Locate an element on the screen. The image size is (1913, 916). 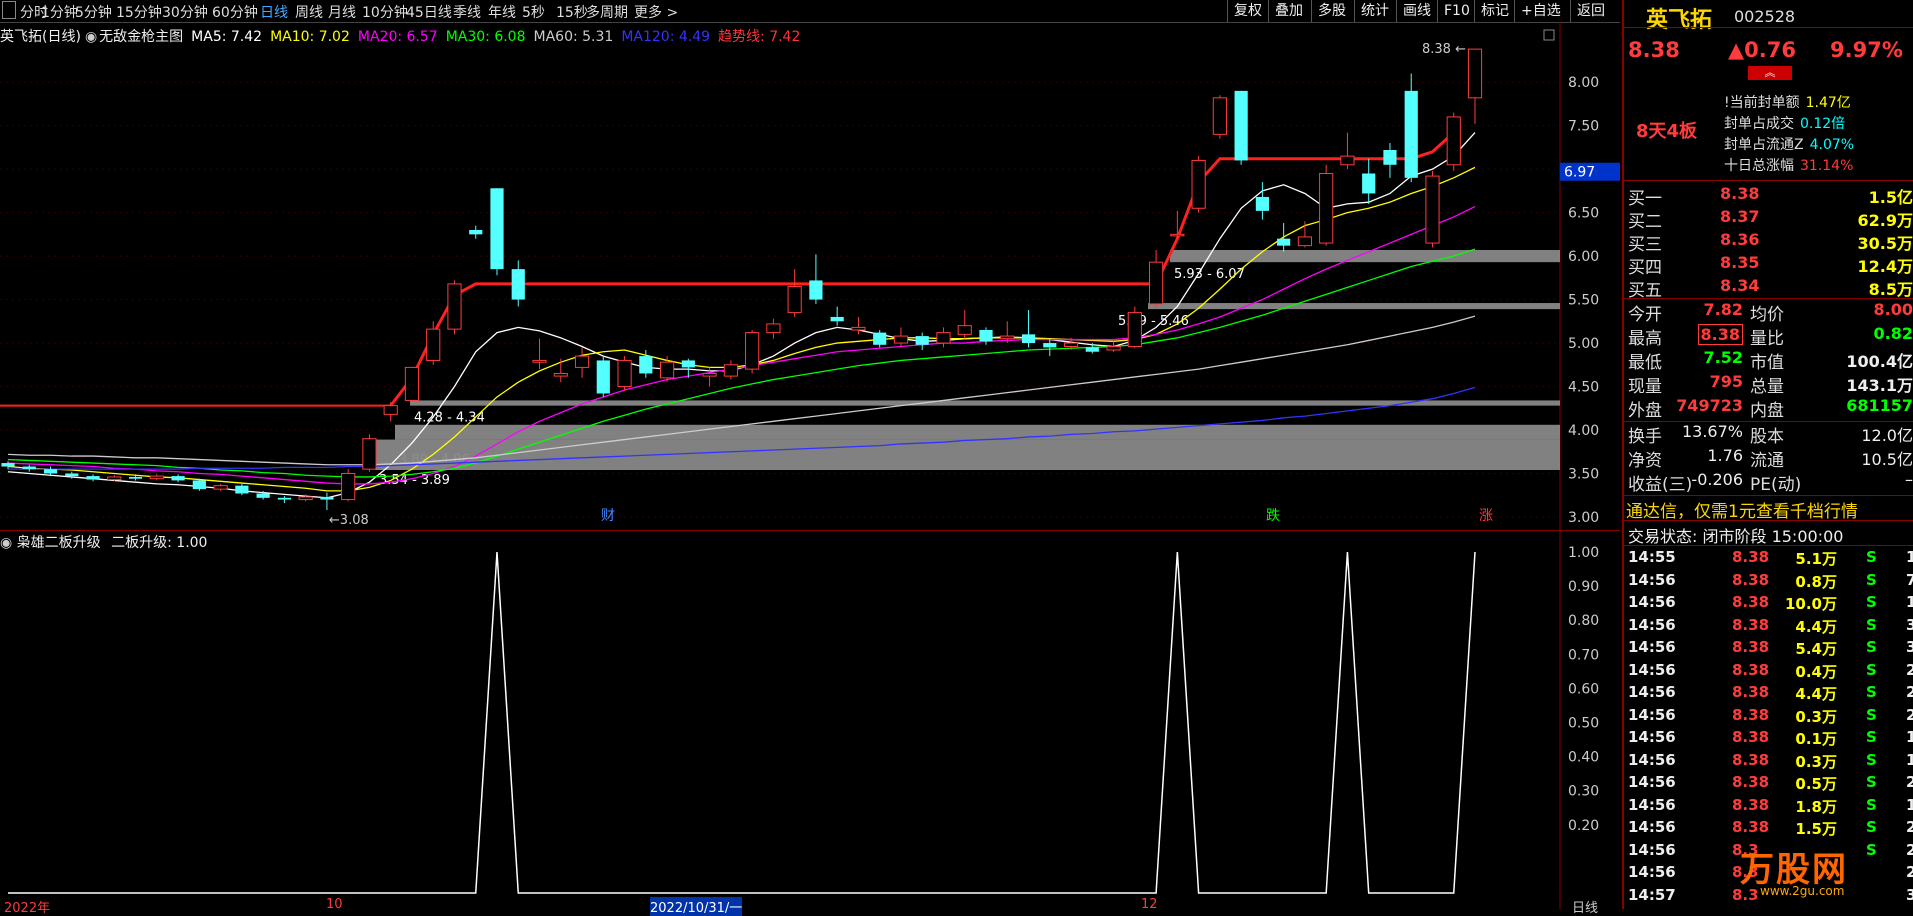
toolbar-button-3: 统计 is located at coordinates (1374, 11).